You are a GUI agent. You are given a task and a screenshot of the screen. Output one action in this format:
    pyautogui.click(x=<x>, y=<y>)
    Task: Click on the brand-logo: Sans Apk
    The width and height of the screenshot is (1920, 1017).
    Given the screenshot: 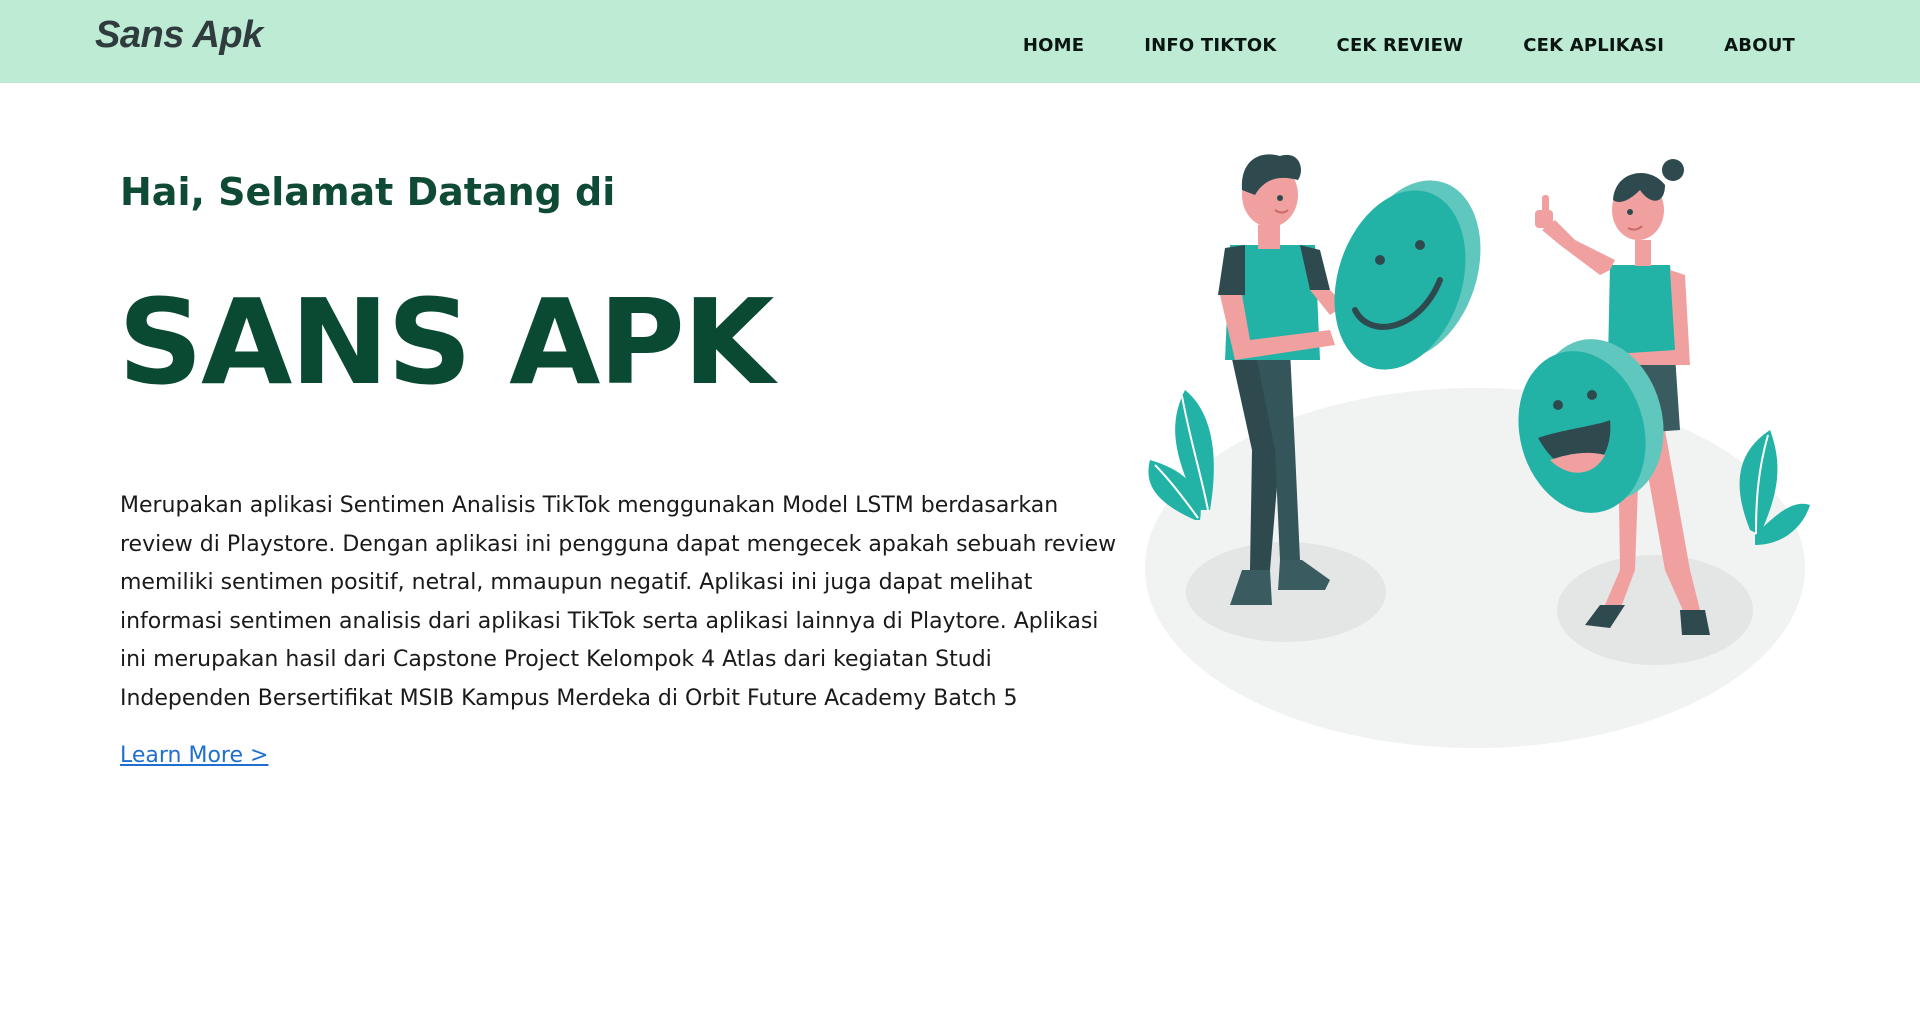 What is the action you would take?
    pyautogui.click(x=179, y=35)
    